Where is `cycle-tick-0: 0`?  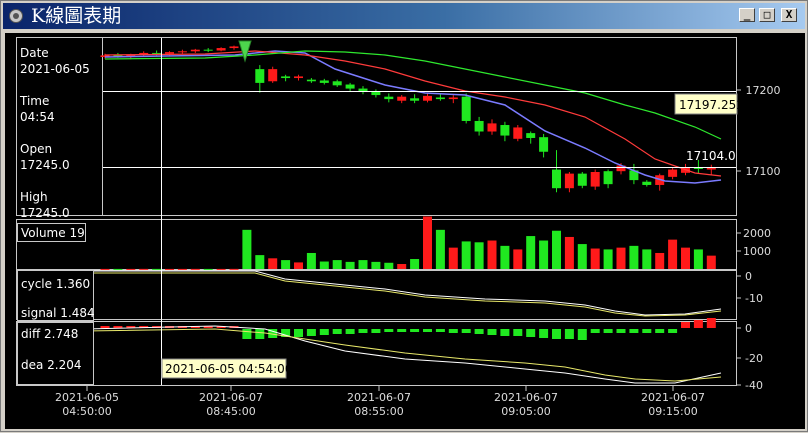
cycle-tick-0: 0 is located at coordinates (748, 276).